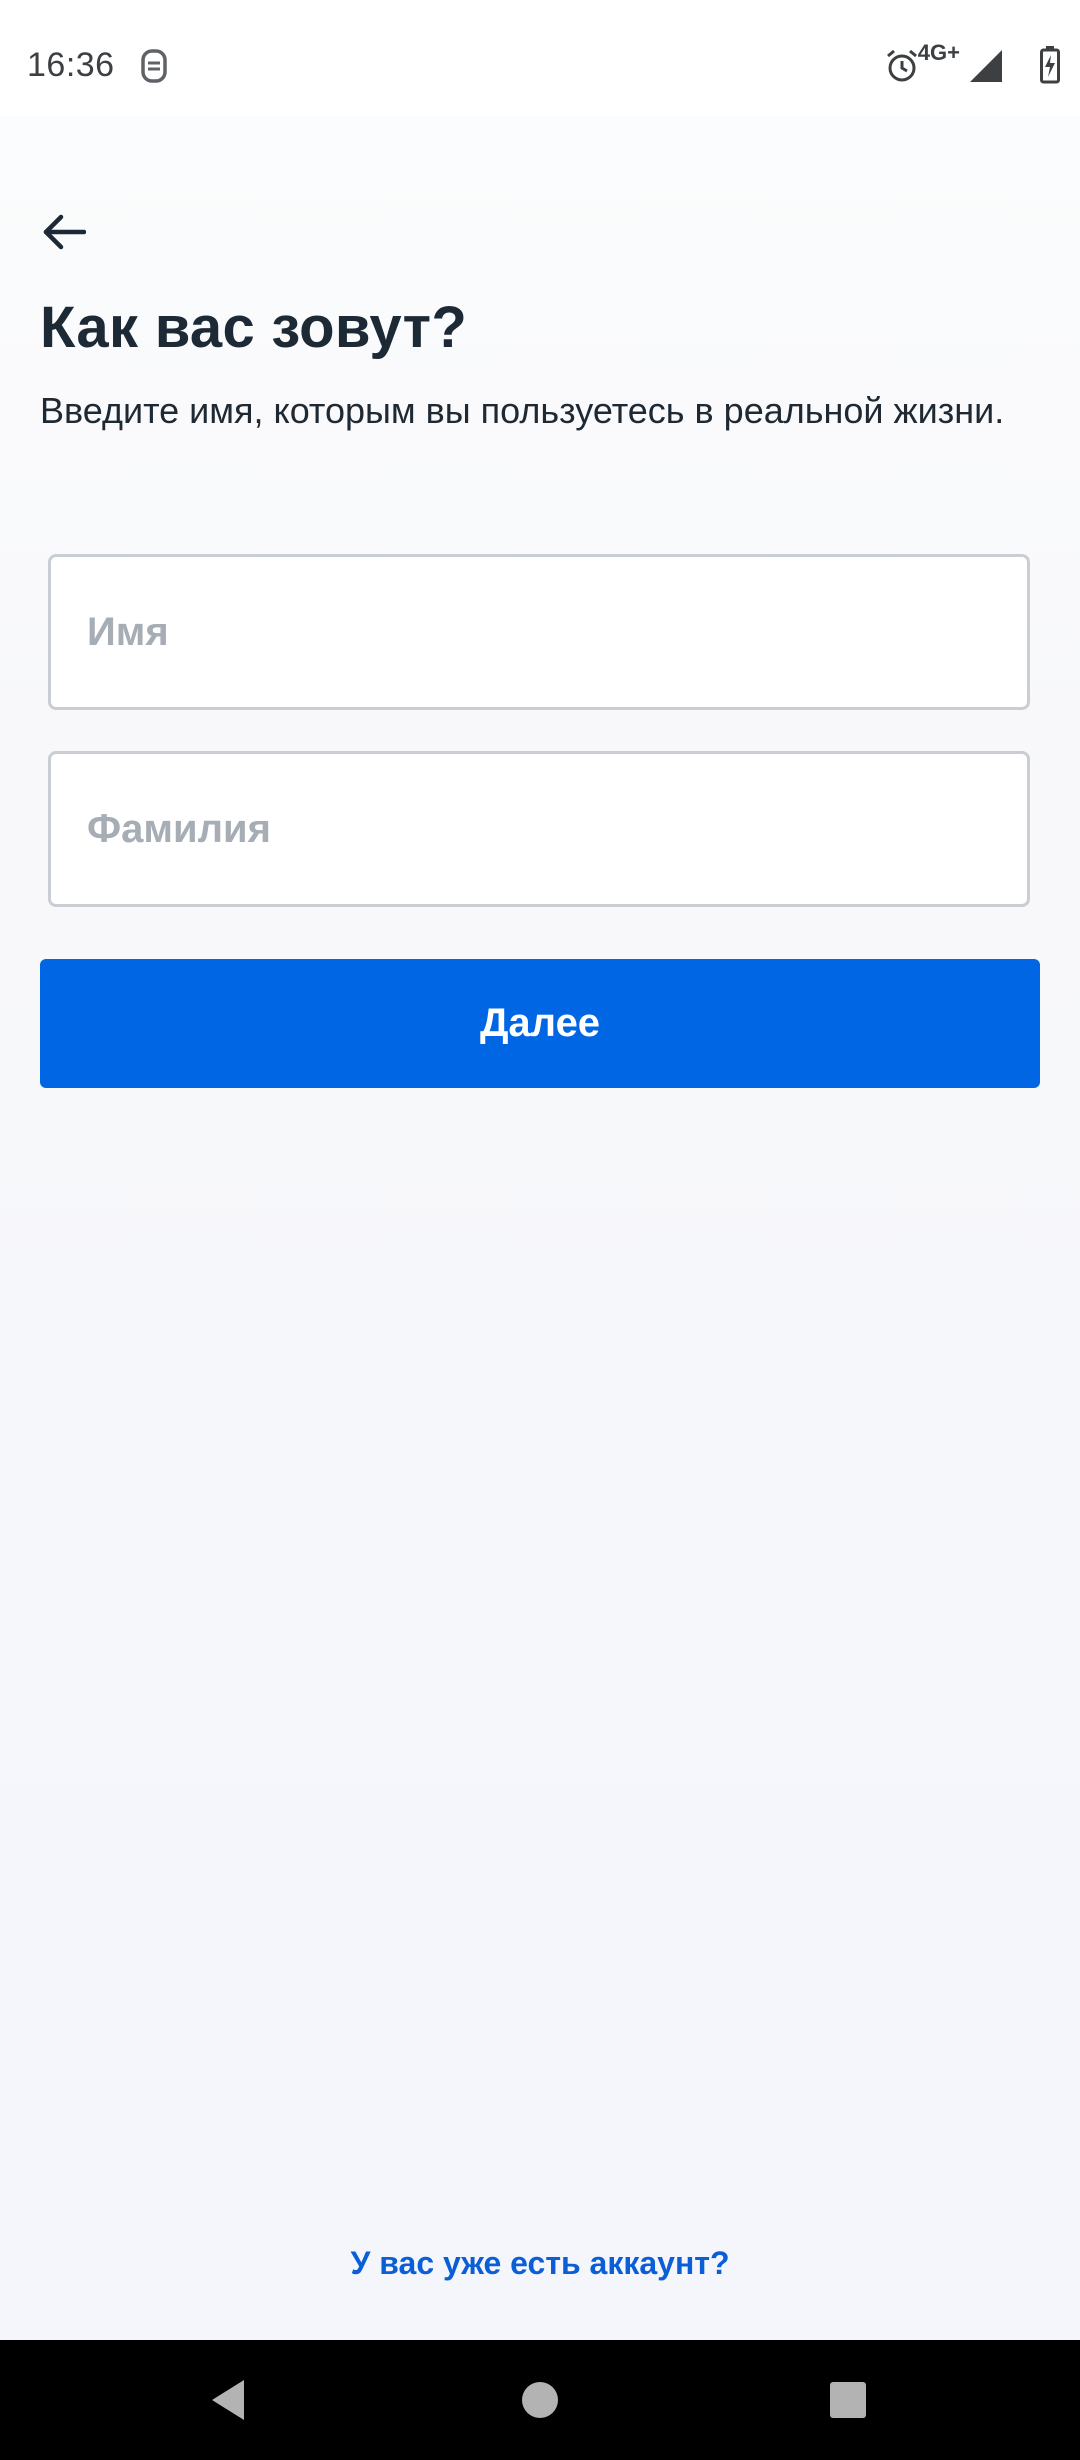 The image size is (1080, 2460). I want to click on last-name-field, so click(539, 829).